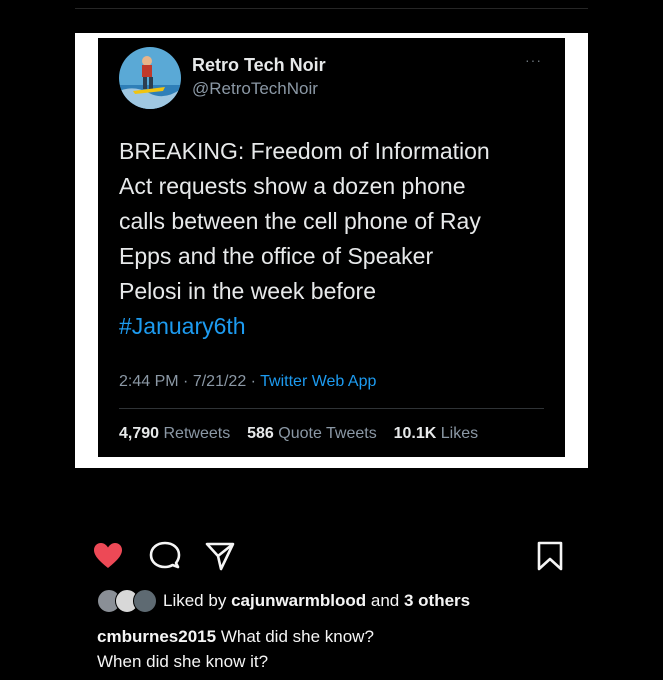 The width and height of the screenshot is (663, 680). I want to click on more-options-icon: ···, so click(533, 60).